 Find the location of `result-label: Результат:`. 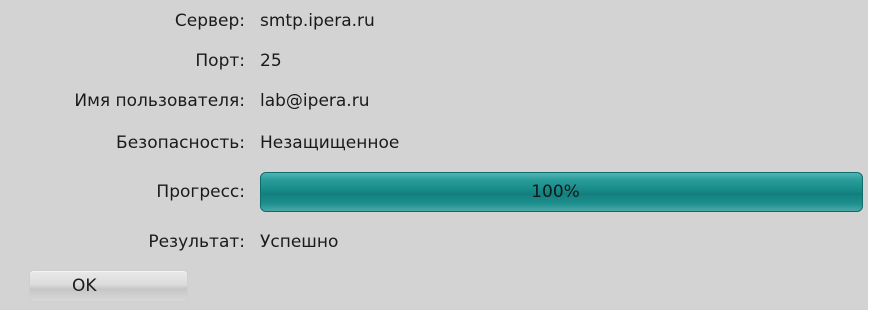

result-label: Результат: is located at coordinates (196, 242).